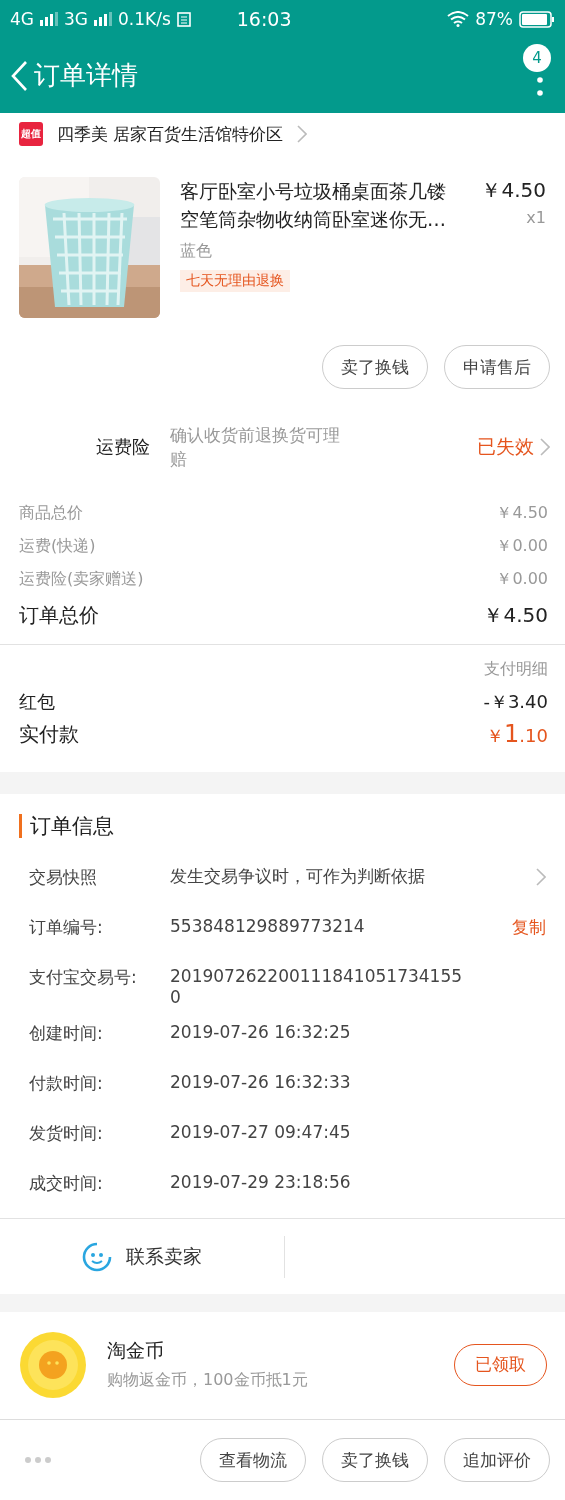  What do you see at coordinates (53, 1364) in the screenshot?
I see `coin-icon` at bounding box center [53, 1364].